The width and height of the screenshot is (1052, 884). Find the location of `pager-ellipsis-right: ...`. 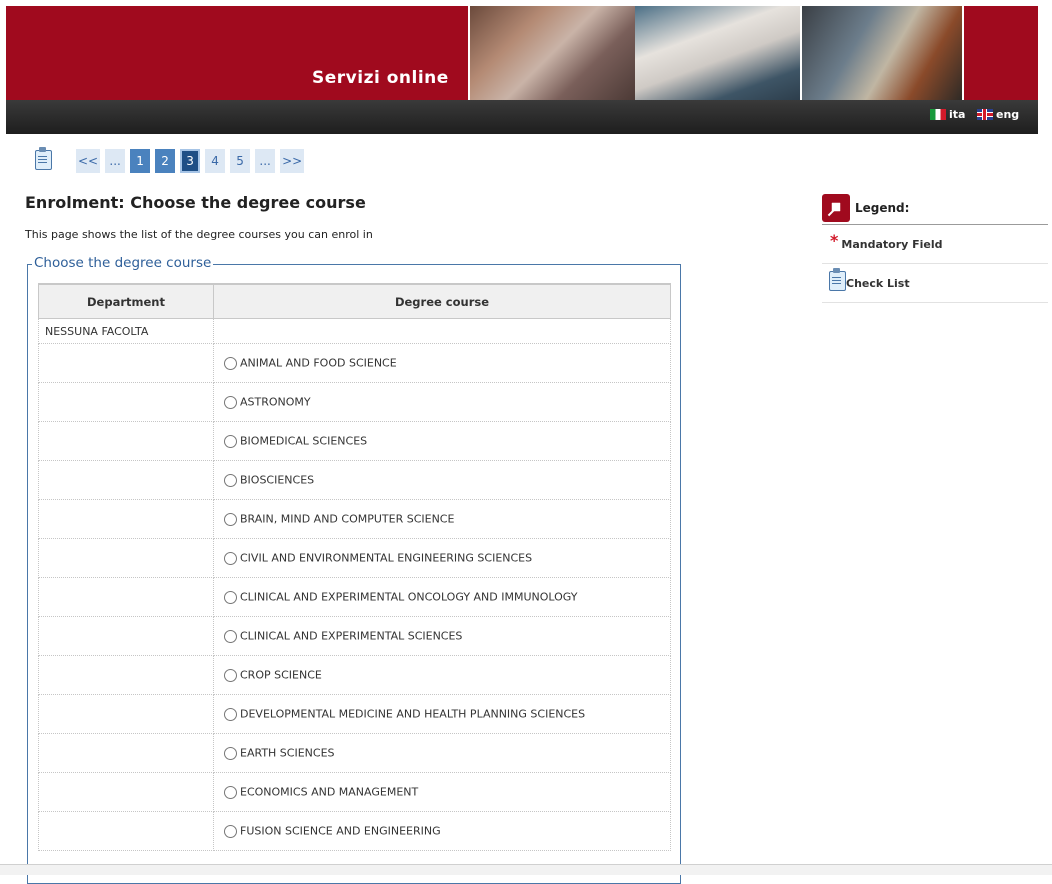

pager-ellipsis-right: ... is located at coordinates (265, 161).